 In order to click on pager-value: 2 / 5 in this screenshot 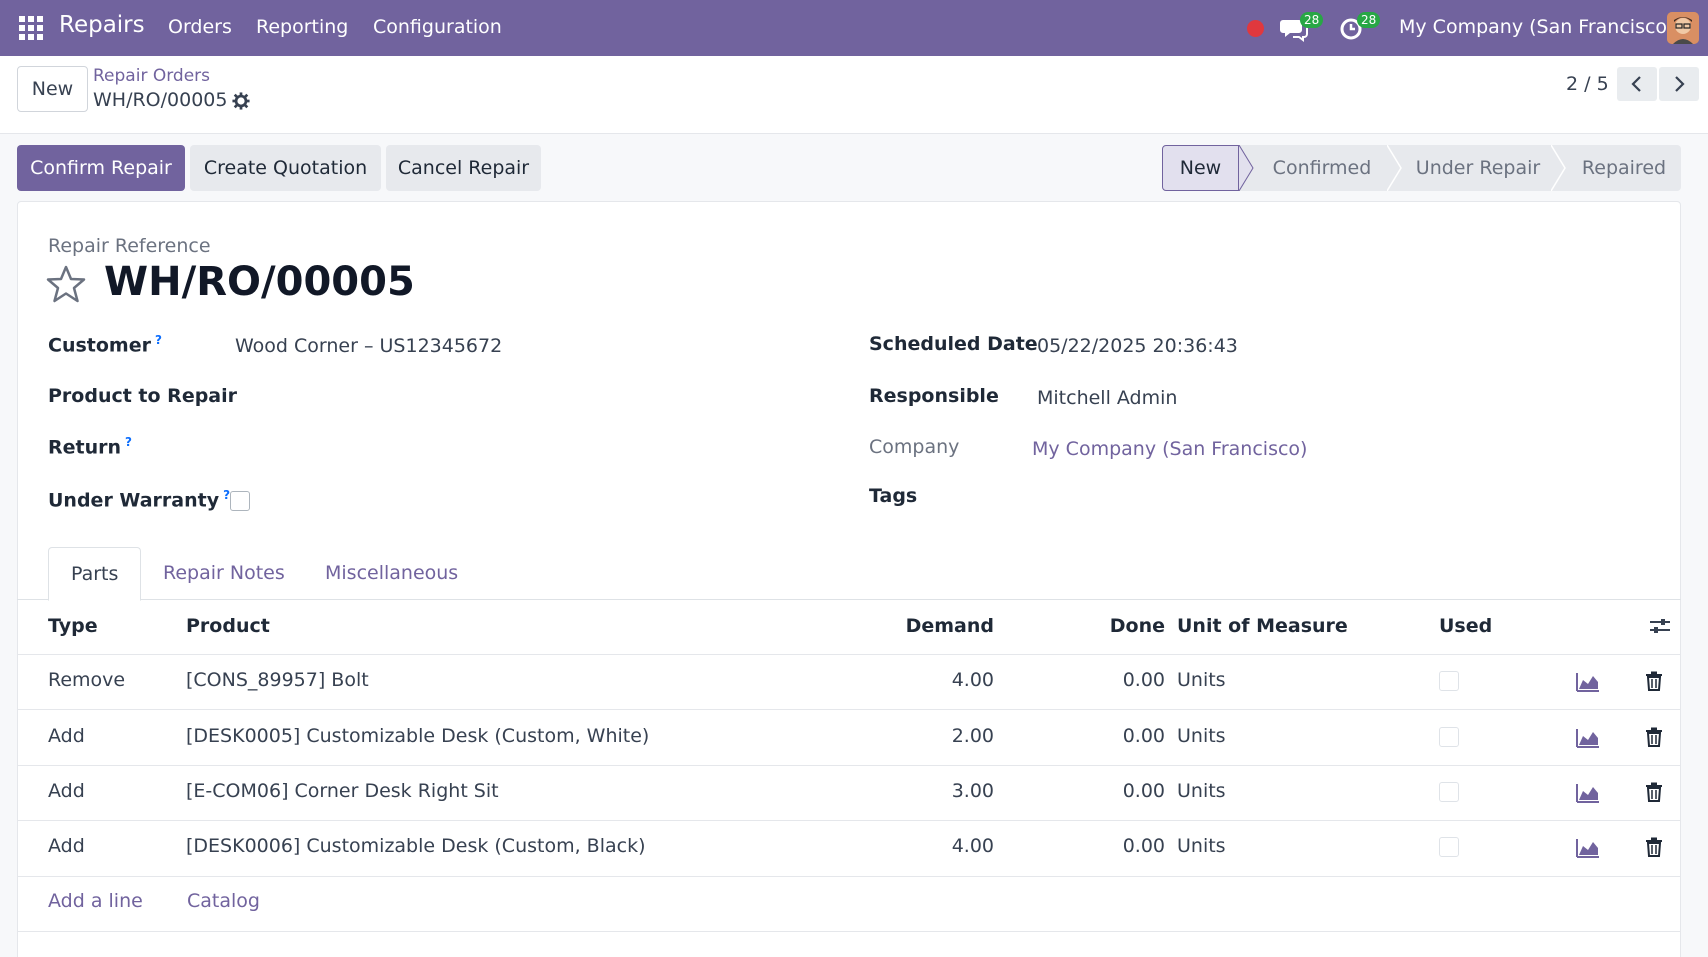, I will do `click(1587, 84)`.